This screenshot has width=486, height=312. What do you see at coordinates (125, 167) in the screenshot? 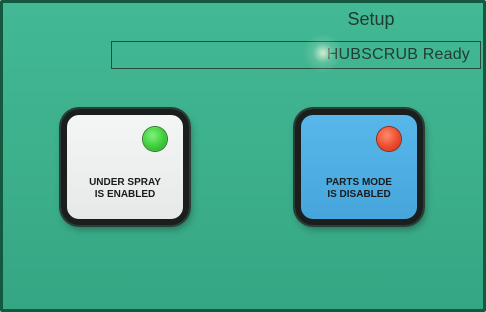
I see `under-spray-toggle-button: UNDER SPRAY IS ENABLED` at bounding box center [125, 167].